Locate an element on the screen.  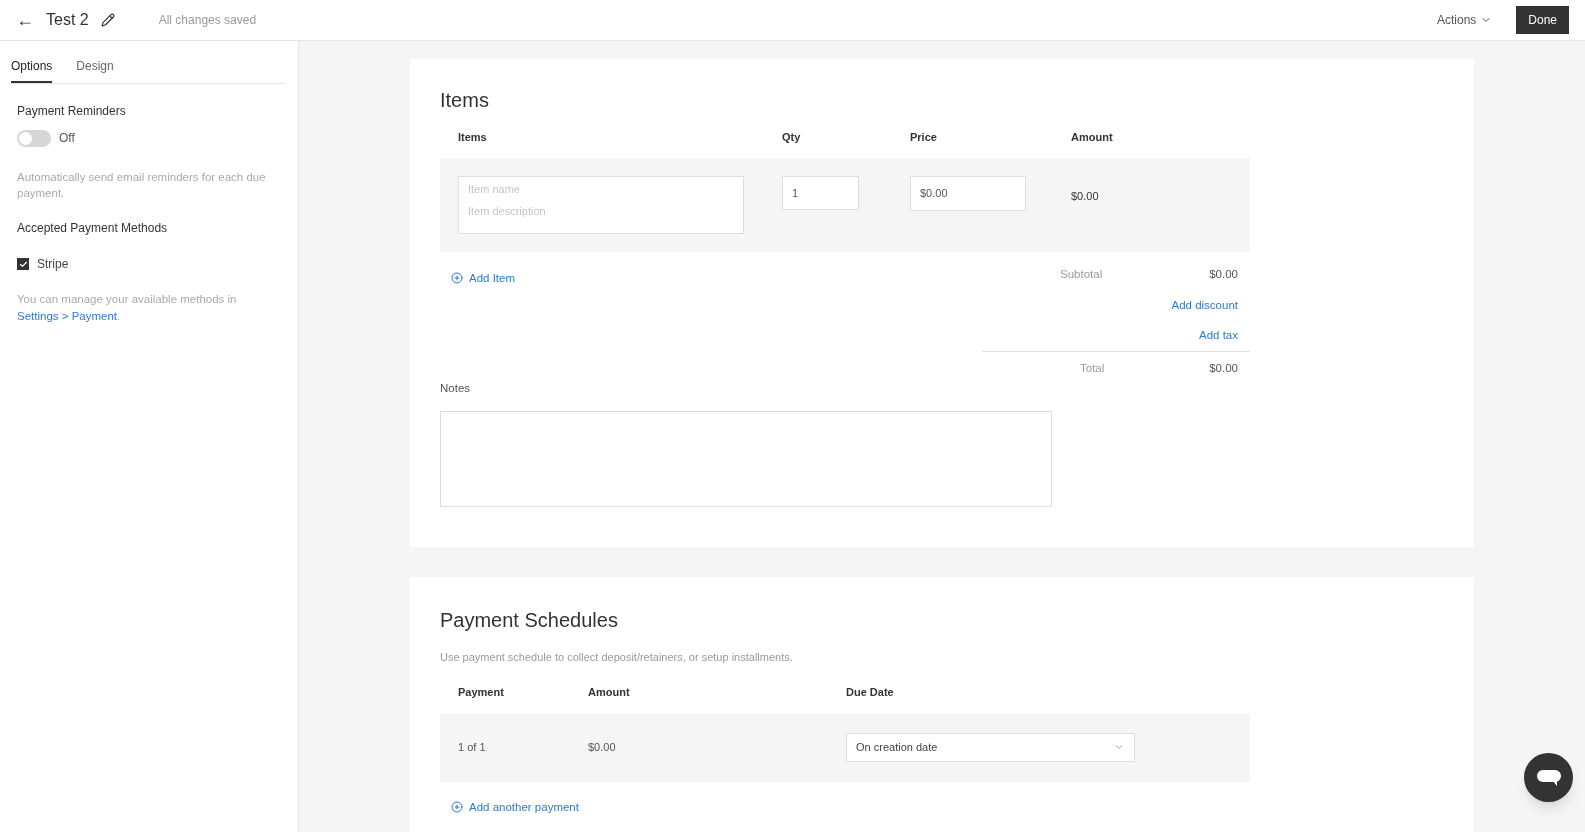
chat-bubble-icon is located at coordinates (1548, 777).